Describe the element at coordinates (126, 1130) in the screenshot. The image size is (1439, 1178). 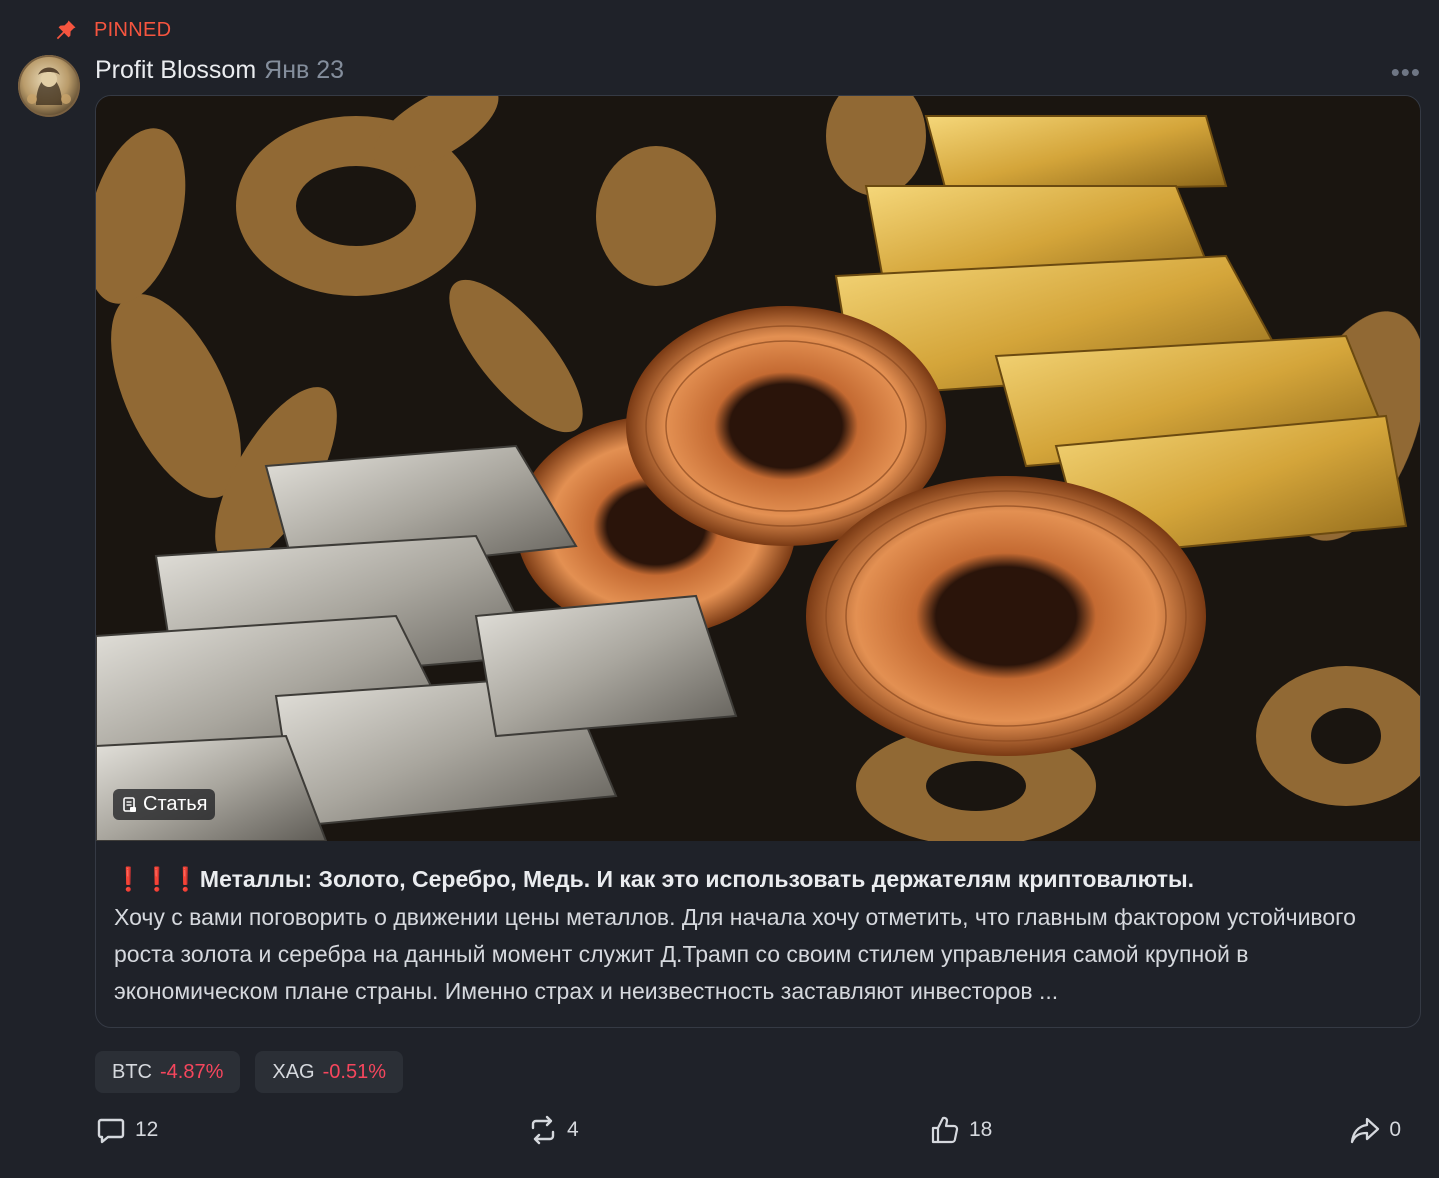
I see `comment-button: 12` at that location.